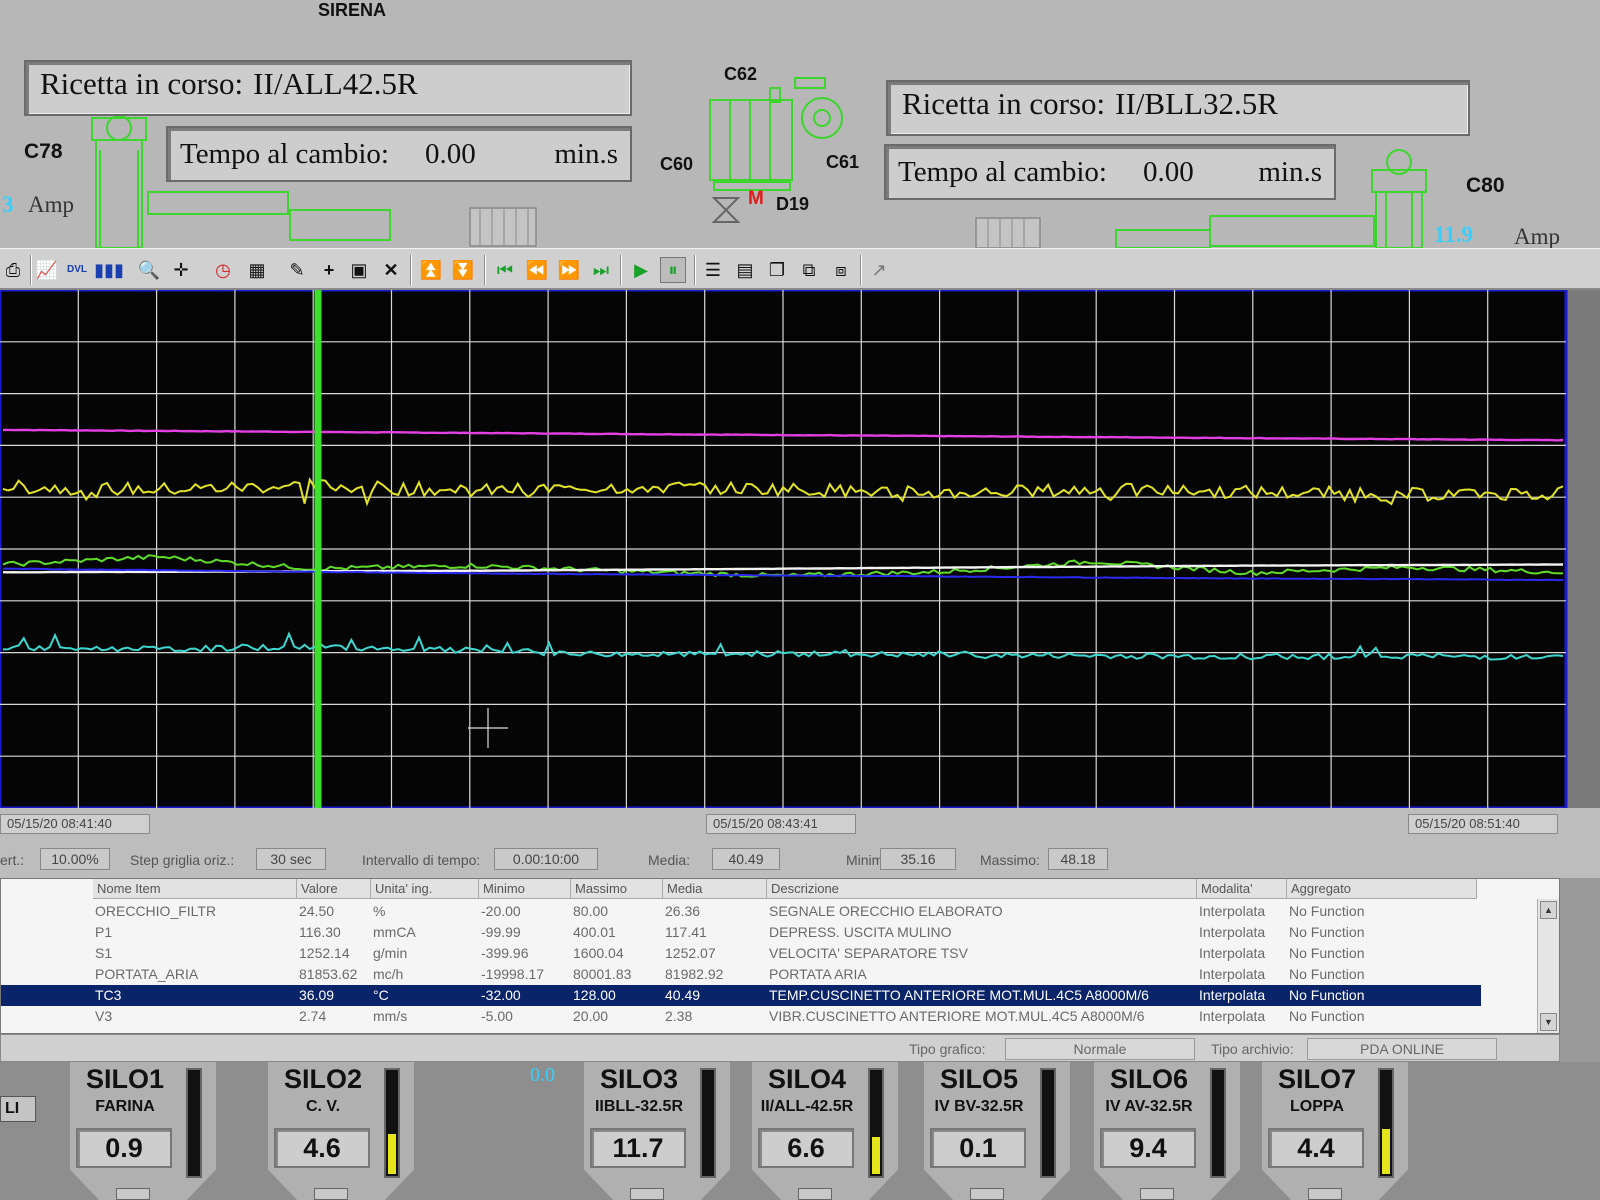  Describe the element at coordinates (594, 932) in the screenshot. I see `table-cell: 400.01` at that location.